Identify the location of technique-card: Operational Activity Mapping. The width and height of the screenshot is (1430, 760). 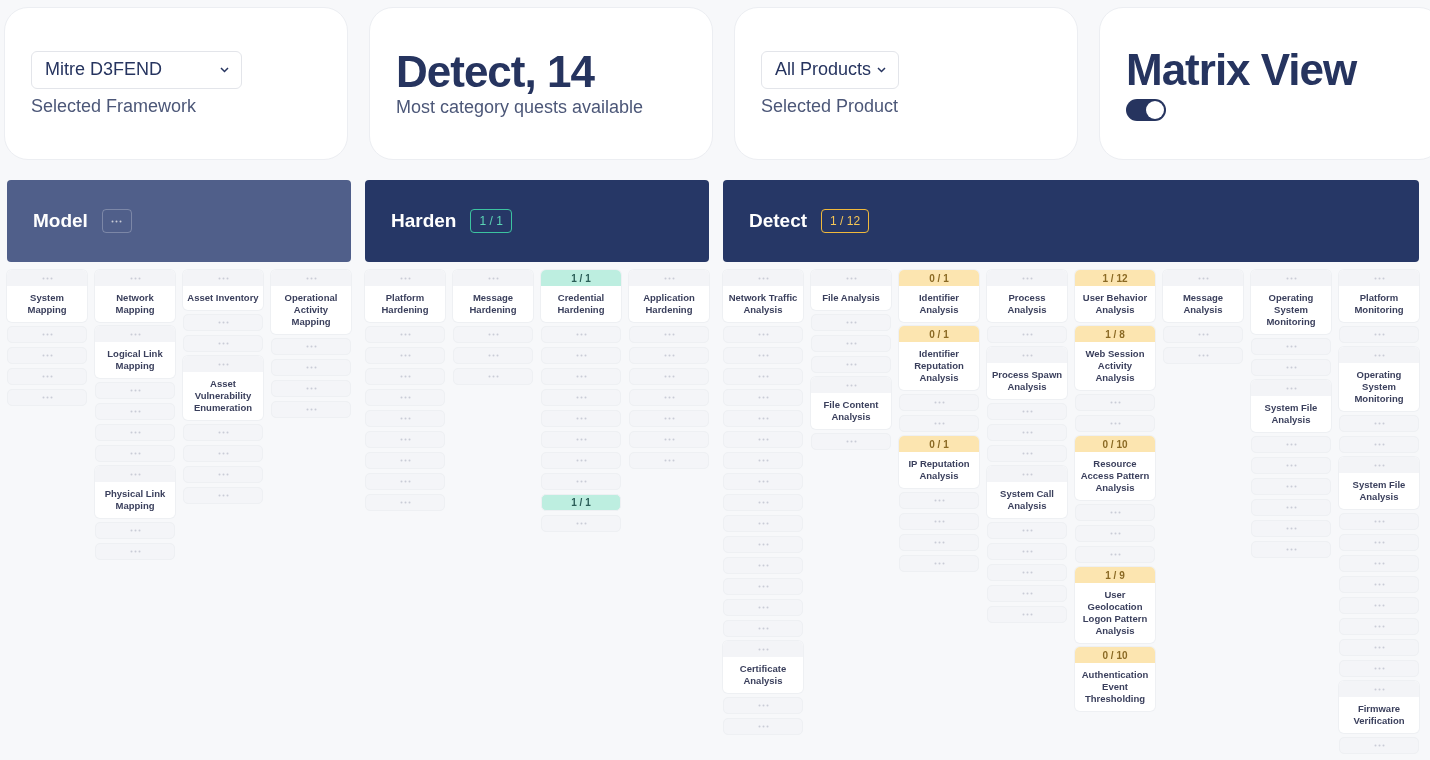
(311, 302).